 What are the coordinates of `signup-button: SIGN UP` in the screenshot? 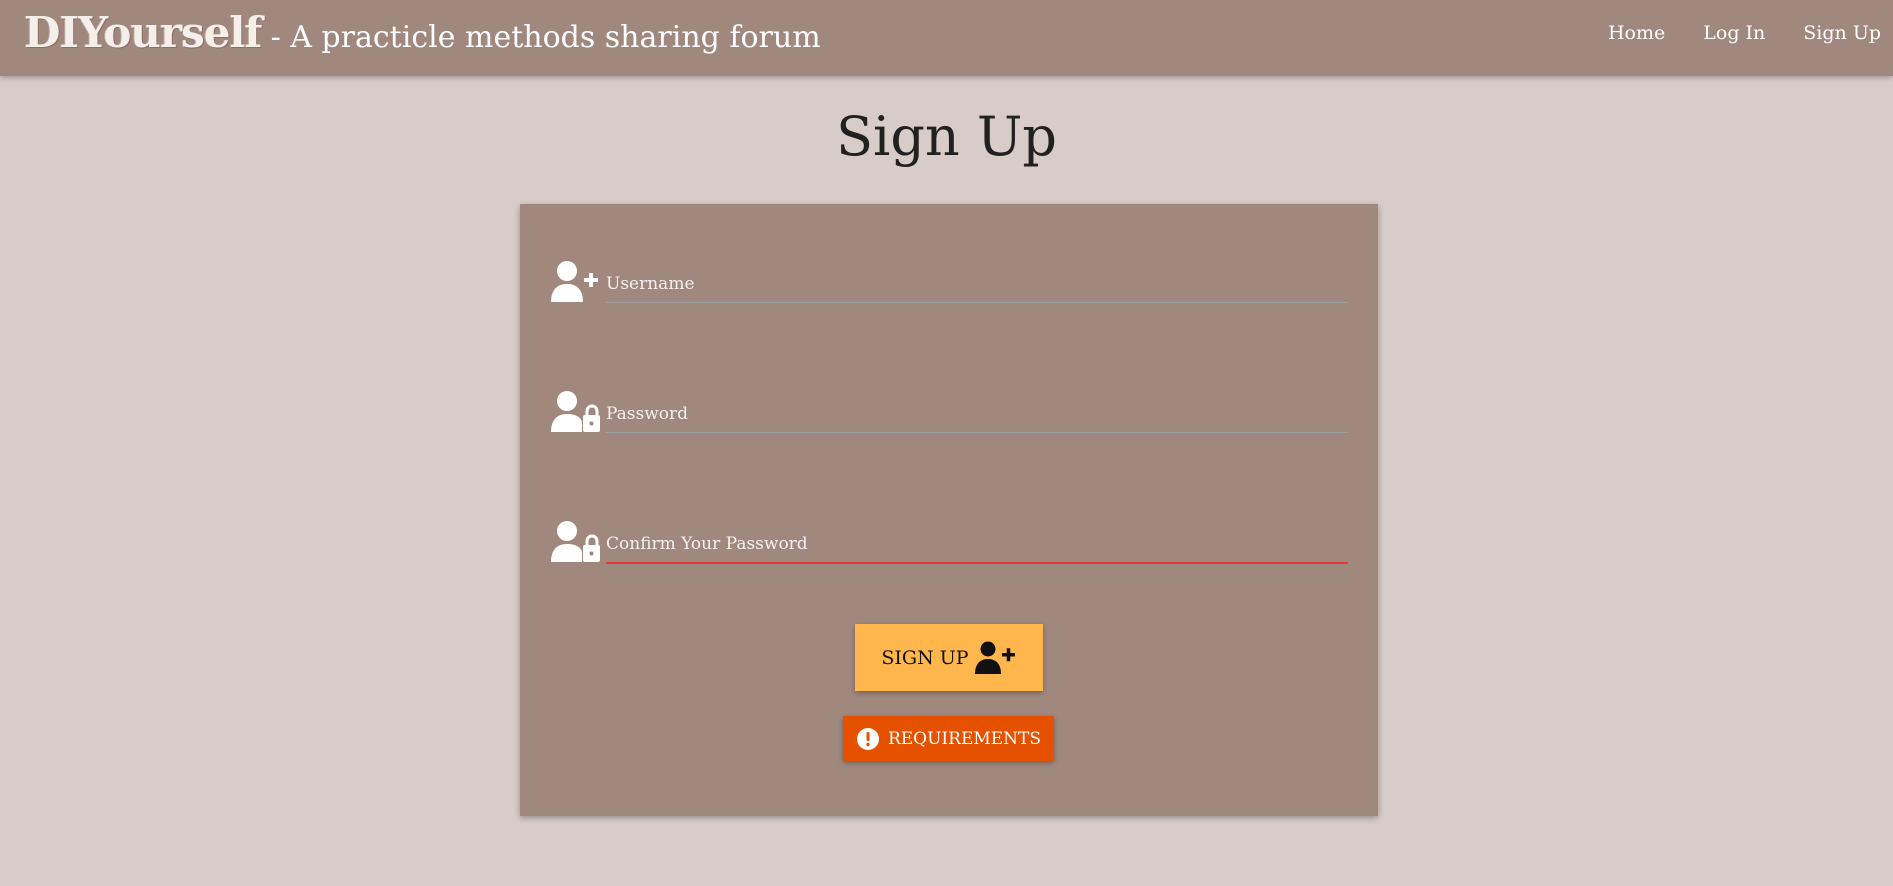 It's located at (949, 657).